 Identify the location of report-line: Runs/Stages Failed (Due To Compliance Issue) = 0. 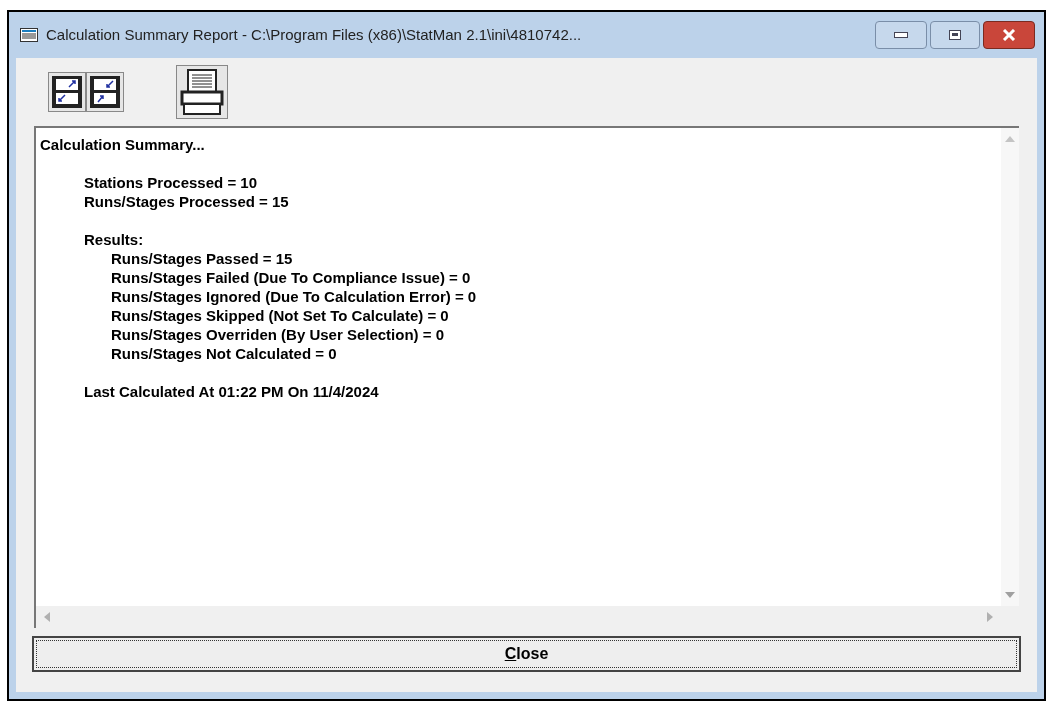
(291, 277).